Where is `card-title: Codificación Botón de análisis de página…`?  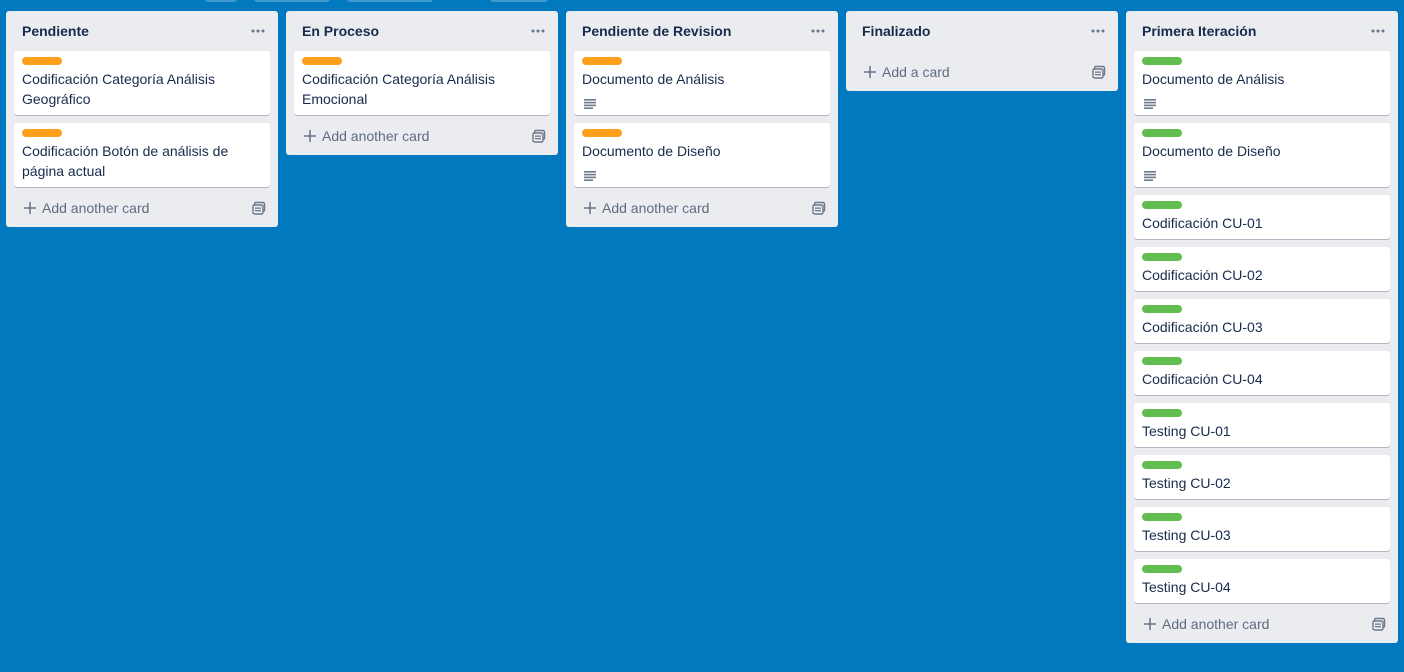
card-title: Codificación Botón de análisis de página… is located at coordinates (125, 161).